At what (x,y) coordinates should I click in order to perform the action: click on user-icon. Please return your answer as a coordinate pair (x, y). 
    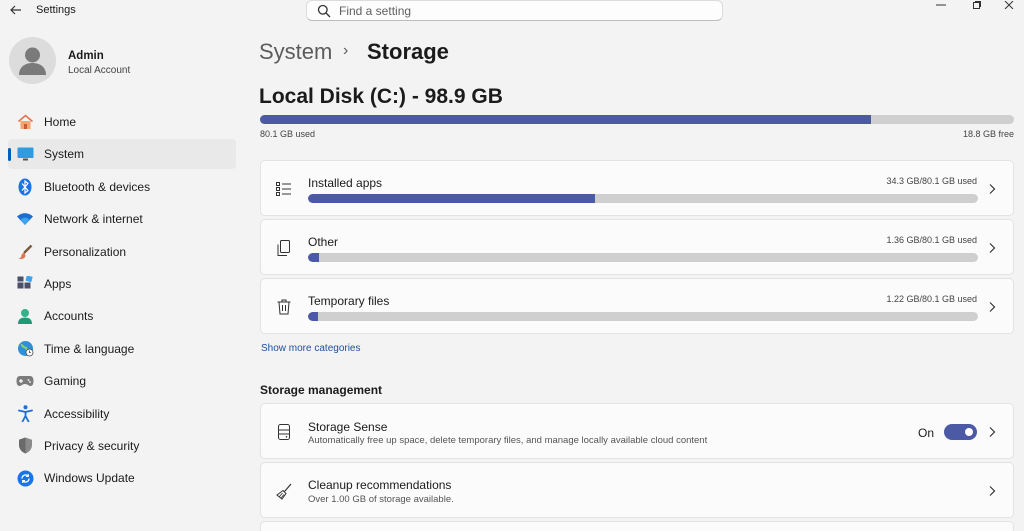
    Looking at the image, I should click on (32, 61).